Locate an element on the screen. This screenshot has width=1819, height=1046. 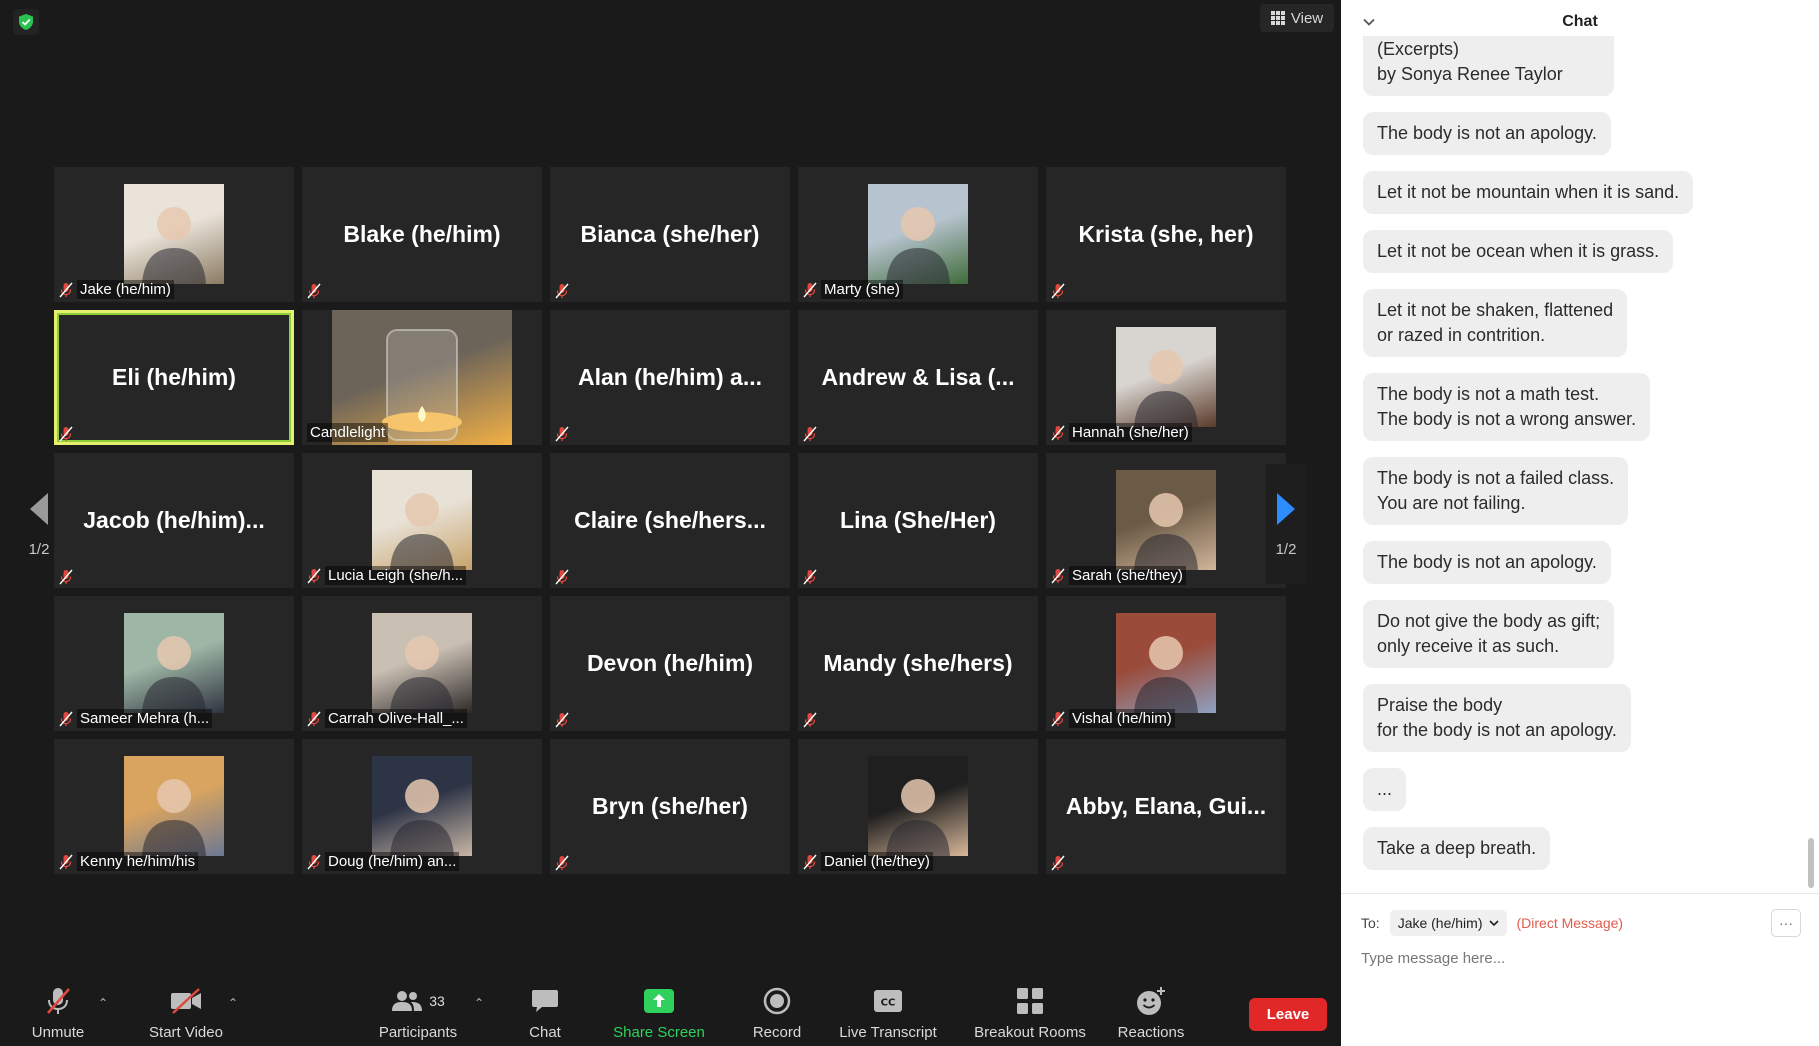
chat-message: The body is not an apology. is located at coordinates (1573, 570).